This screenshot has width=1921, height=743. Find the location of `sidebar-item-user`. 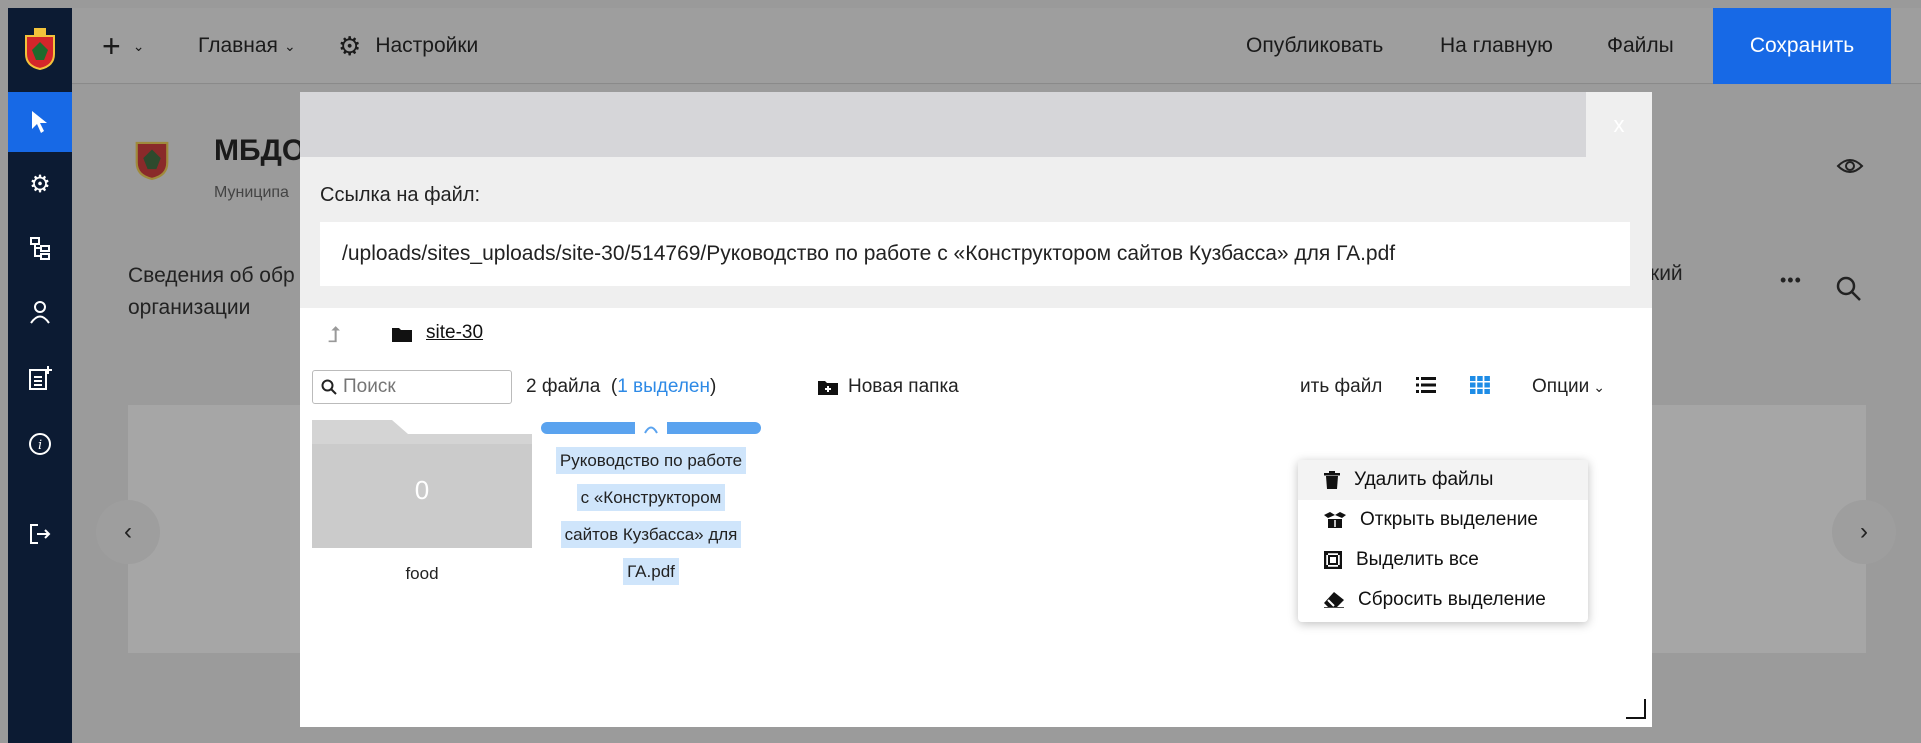

sidebar-item-user is located at coordinates (40, 312).